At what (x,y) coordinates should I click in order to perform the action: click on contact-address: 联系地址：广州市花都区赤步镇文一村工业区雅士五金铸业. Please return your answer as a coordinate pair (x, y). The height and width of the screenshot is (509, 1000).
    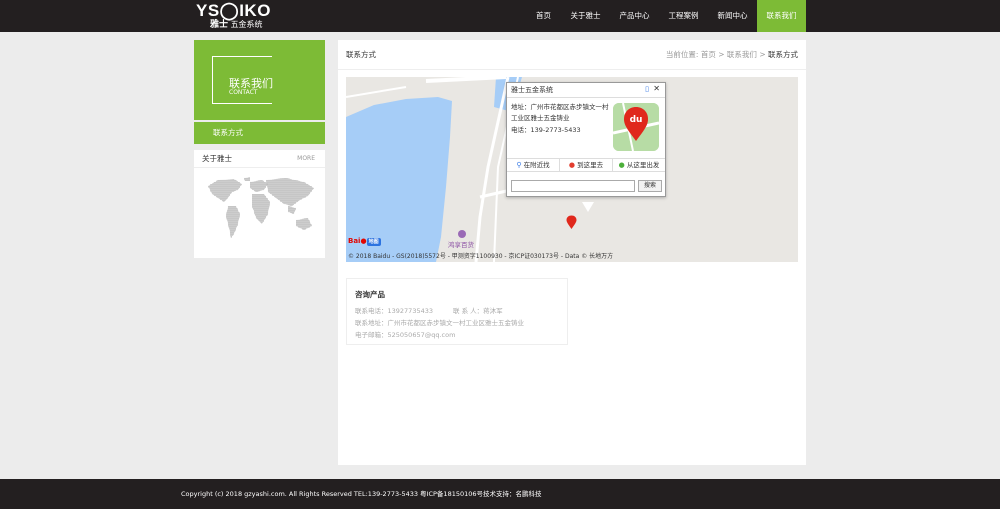
    Looking at the image, I should click on (439, 323).